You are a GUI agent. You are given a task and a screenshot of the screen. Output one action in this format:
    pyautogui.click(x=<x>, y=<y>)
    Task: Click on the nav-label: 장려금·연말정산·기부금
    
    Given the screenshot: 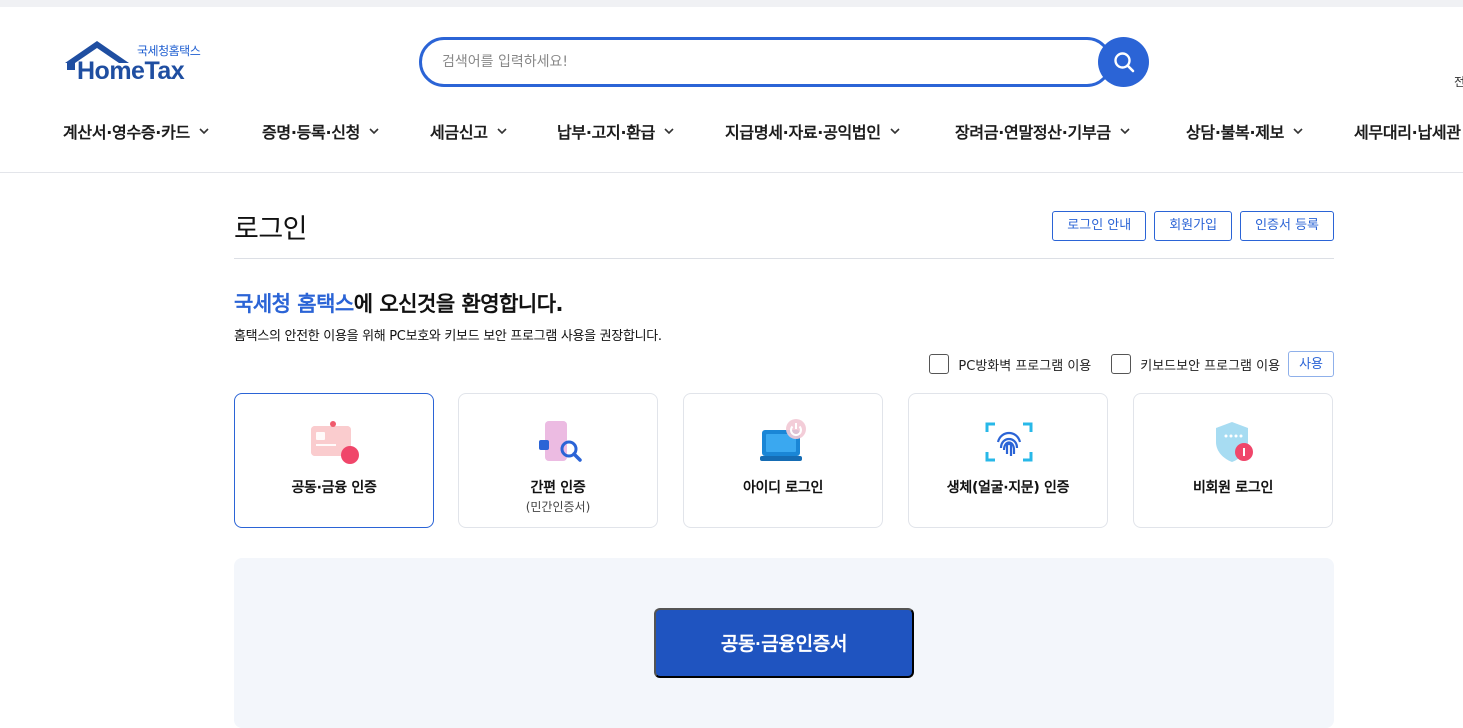 What is the action you would take?
    pyautogui.click(x=1033, y=132)
    